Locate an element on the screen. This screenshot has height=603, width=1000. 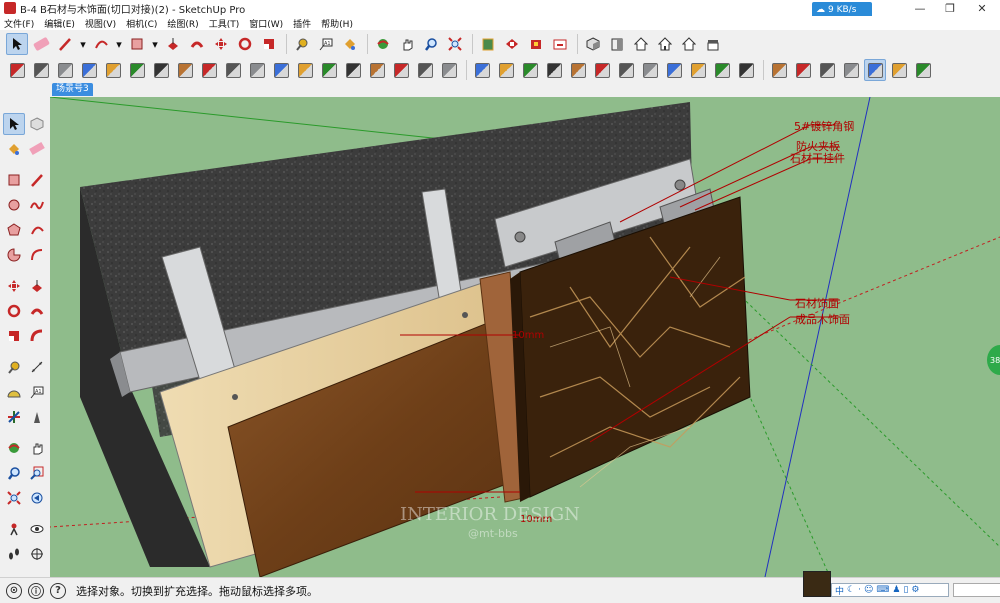
previous-view-button is located at coordinates (38, 498).